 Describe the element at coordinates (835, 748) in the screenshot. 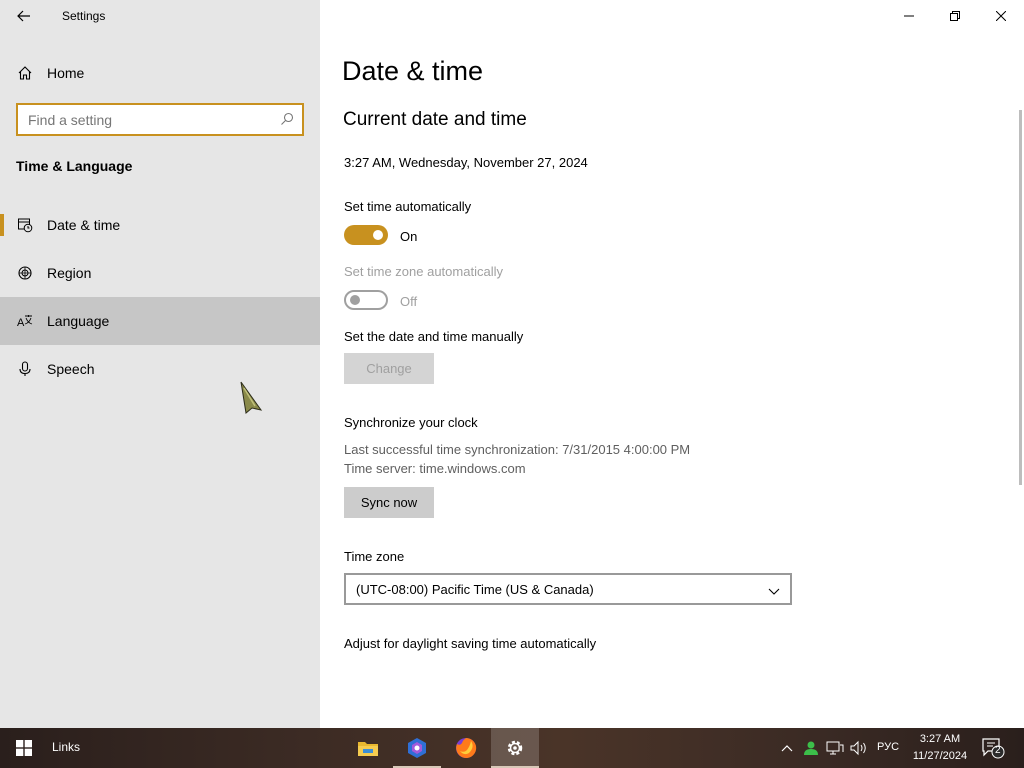

I see `network-icon` at that location.